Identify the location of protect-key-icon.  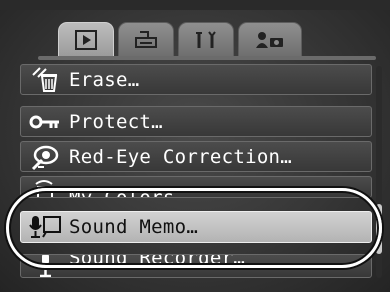
(45, 121).